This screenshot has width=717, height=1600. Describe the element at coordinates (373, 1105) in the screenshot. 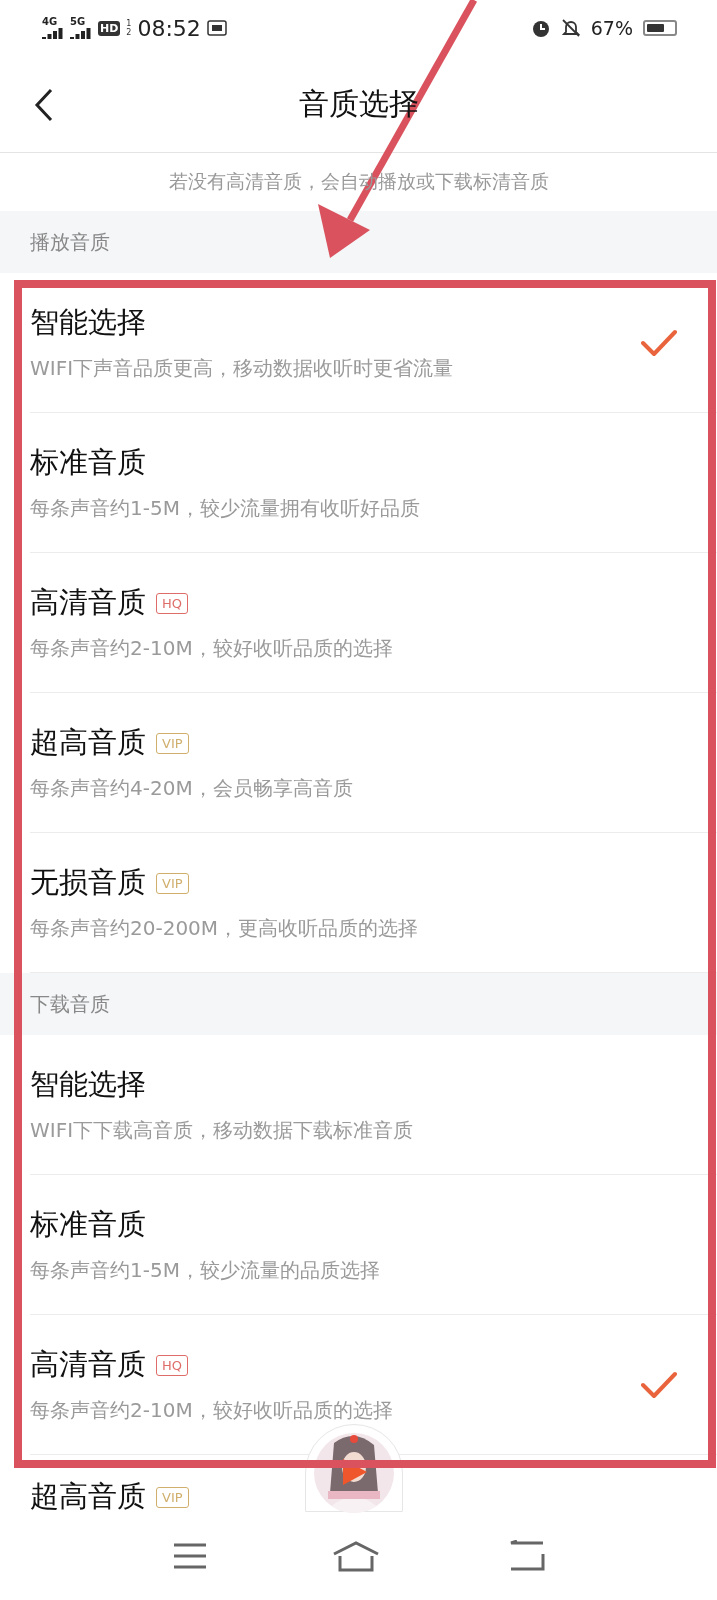

I see `quality-option: 智能选择 WIFI下下载高音质，移动数据下载标准音质` at that location.